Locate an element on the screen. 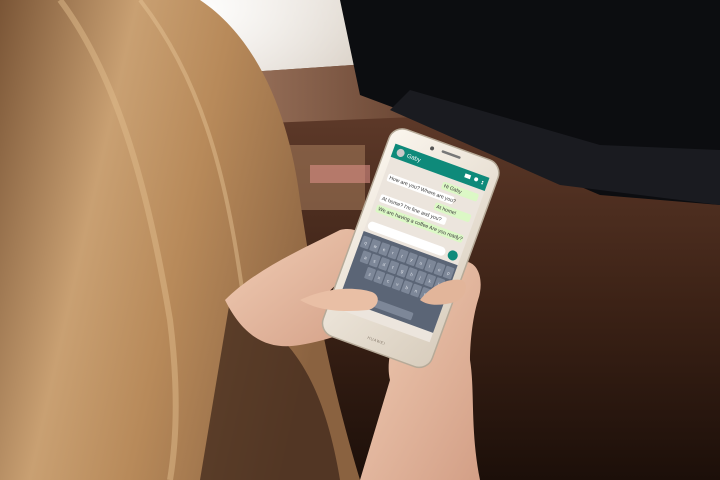  items-in-cabinet is located at coordinates (340, 174).